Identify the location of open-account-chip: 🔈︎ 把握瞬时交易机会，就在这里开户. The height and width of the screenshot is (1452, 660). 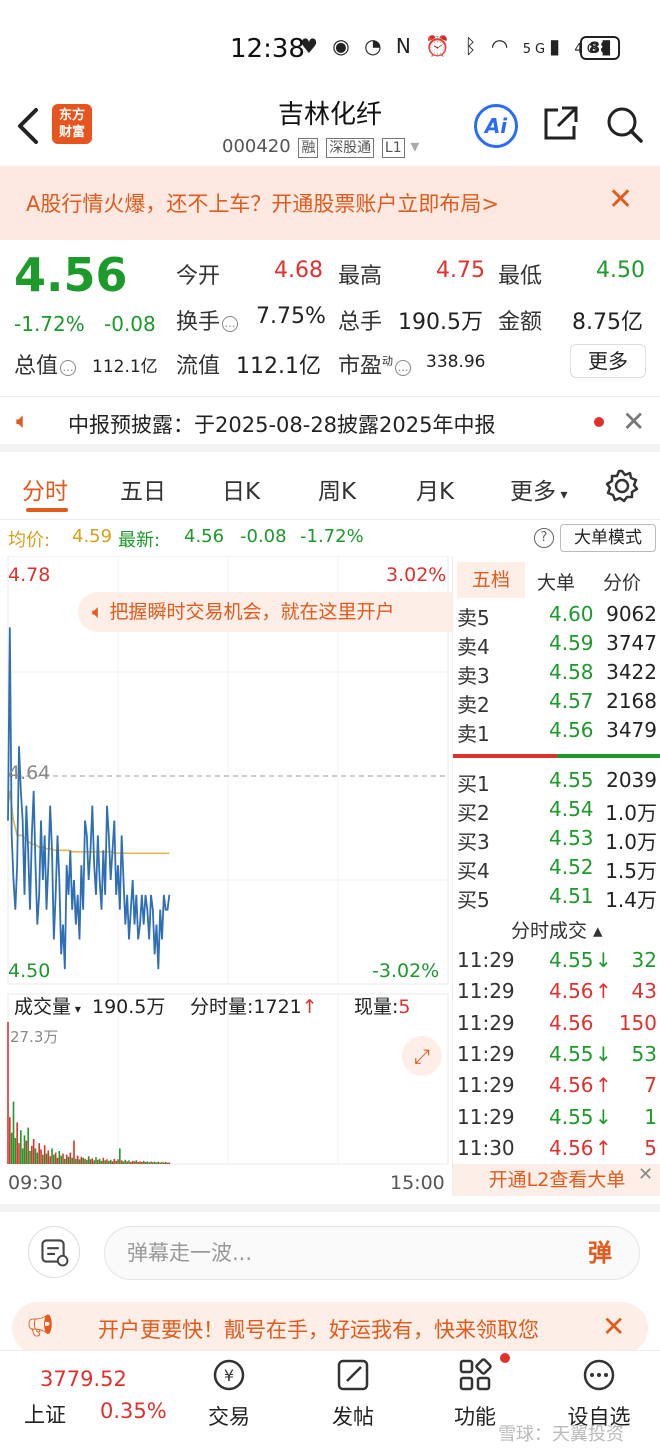
(265, 612).